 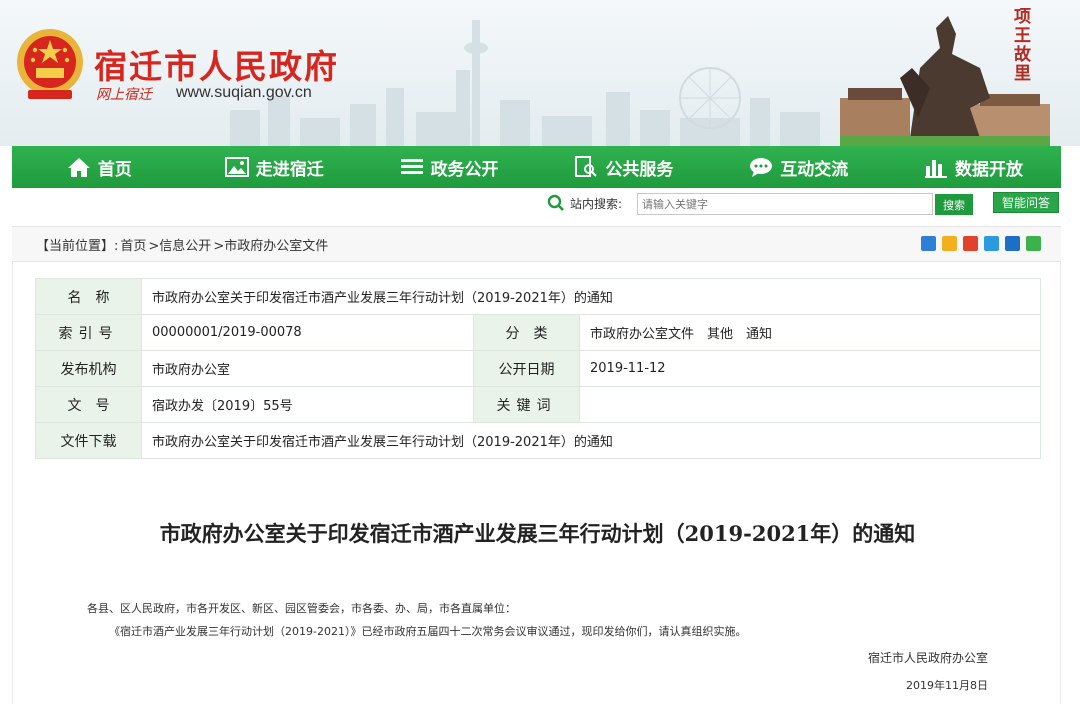 I want to click on nav-item-interaction: 互动交流, so click(x=798, y=167).